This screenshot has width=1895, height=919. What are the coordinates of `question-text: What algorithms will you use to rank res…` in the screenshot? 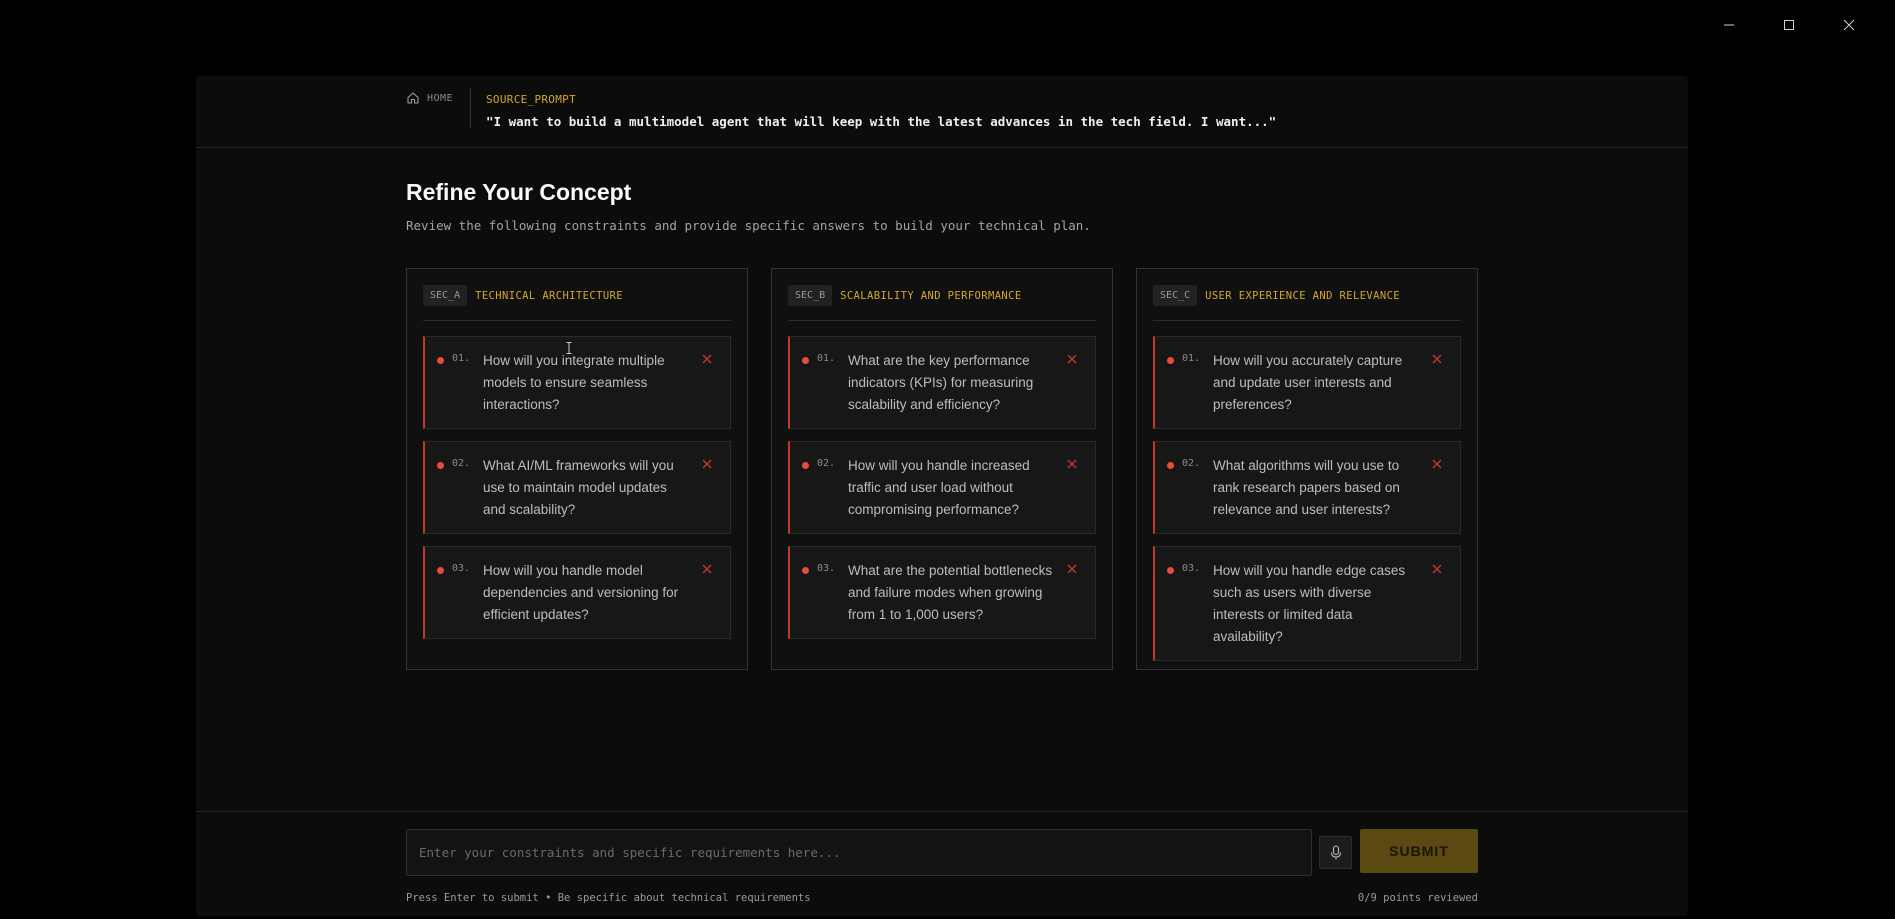 It's located at (1306, 487).